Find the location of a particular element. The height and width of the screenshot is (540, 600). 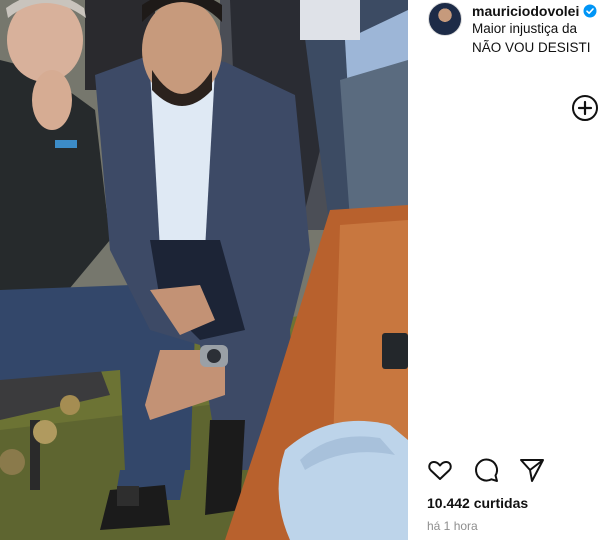

username-link: mauriciodovolei is located at coordinates (525, 11).